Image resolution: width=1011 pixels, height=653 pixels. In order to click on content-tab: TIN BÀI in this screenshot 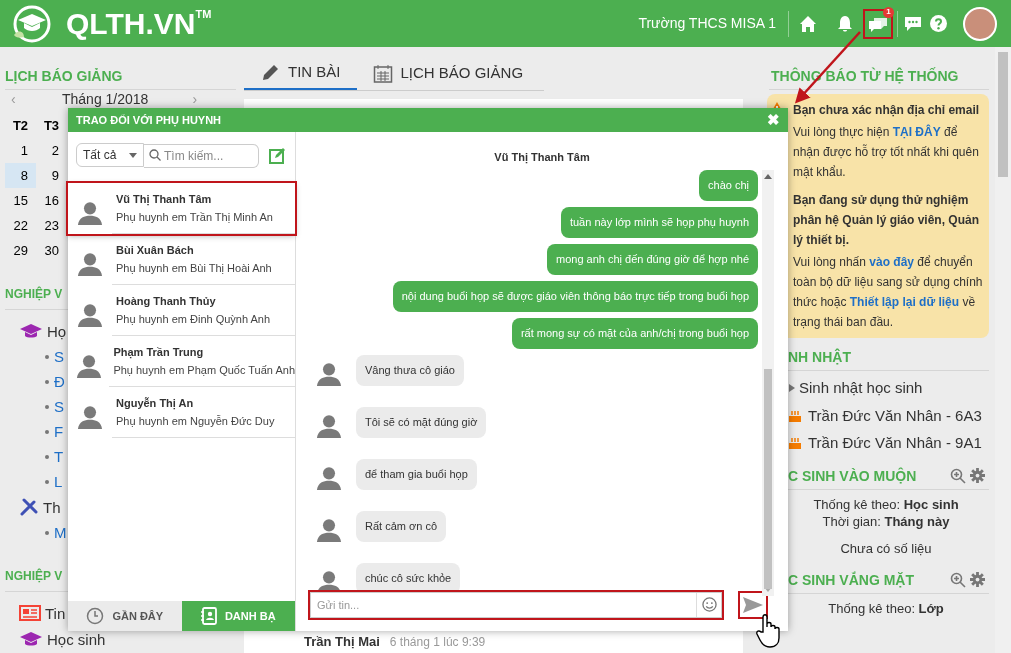, I will do `click(300, 73)`.